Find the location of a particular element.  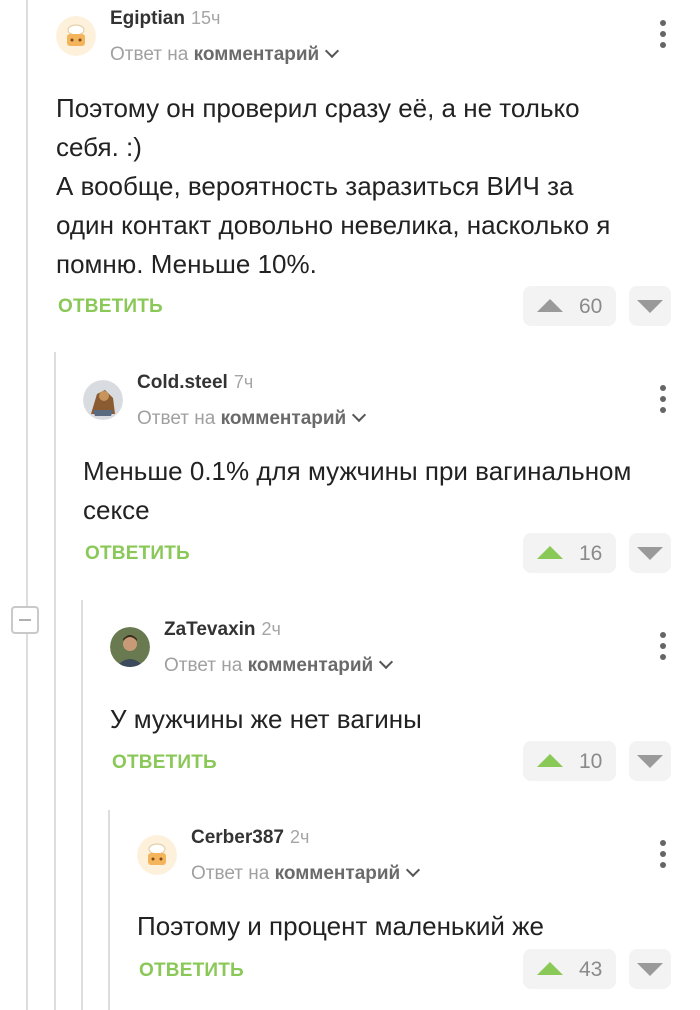

collapse-thread-button is located at coordinates (25, 620).